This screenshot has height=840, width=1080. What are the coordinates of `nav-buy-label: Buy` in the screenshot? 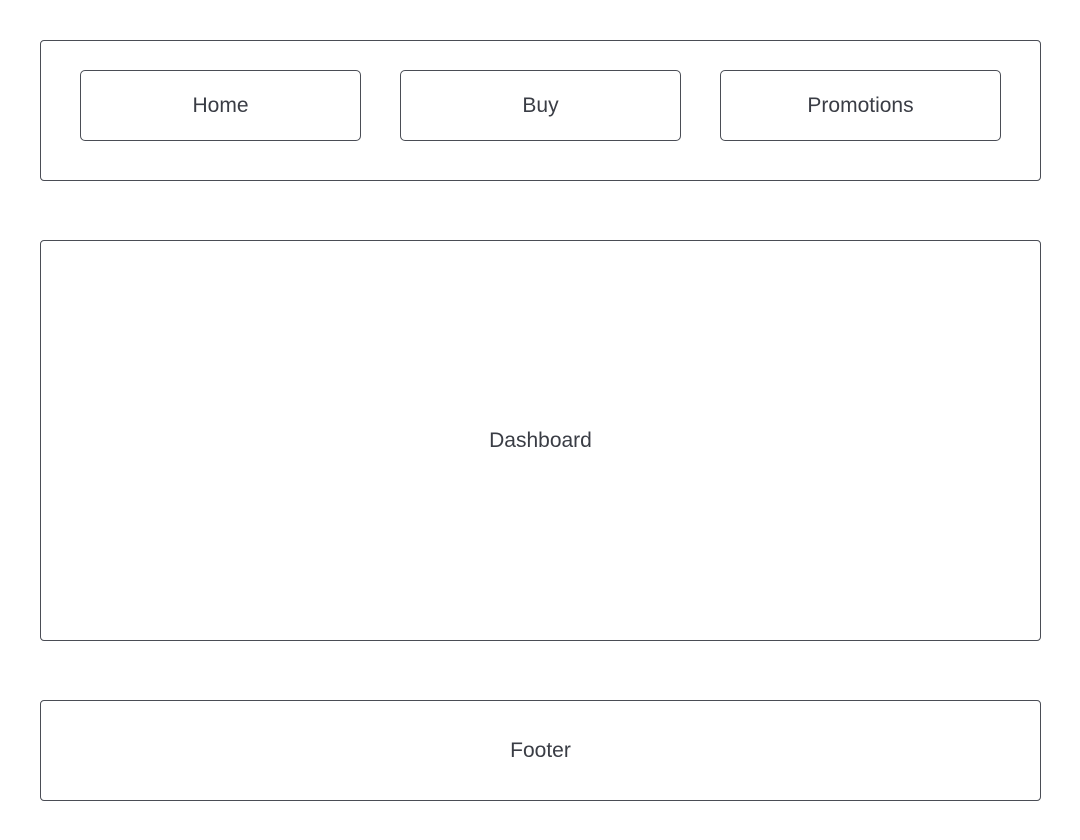 It's located at (540, 105).